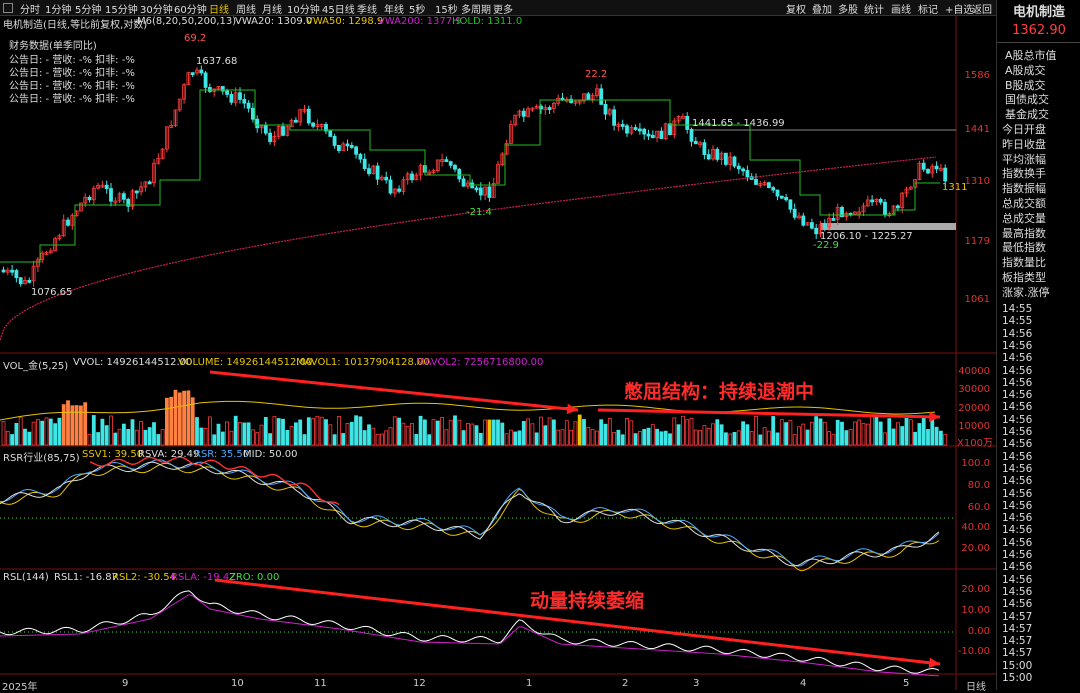 The height and width of the screenshot is (693, 1080). Describe the element at coordinates (338, 8) in the screenshot. I see `timeframe-tab: 45日线` at that location.